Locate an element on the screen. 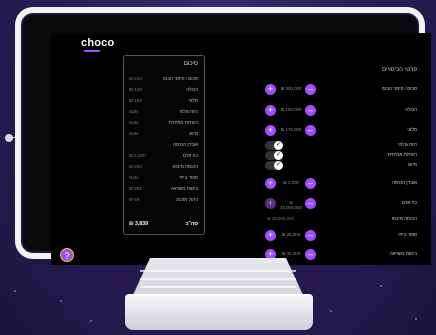  coverage-label: ביטוח בשגיאה is located at coordinates (403, 253).